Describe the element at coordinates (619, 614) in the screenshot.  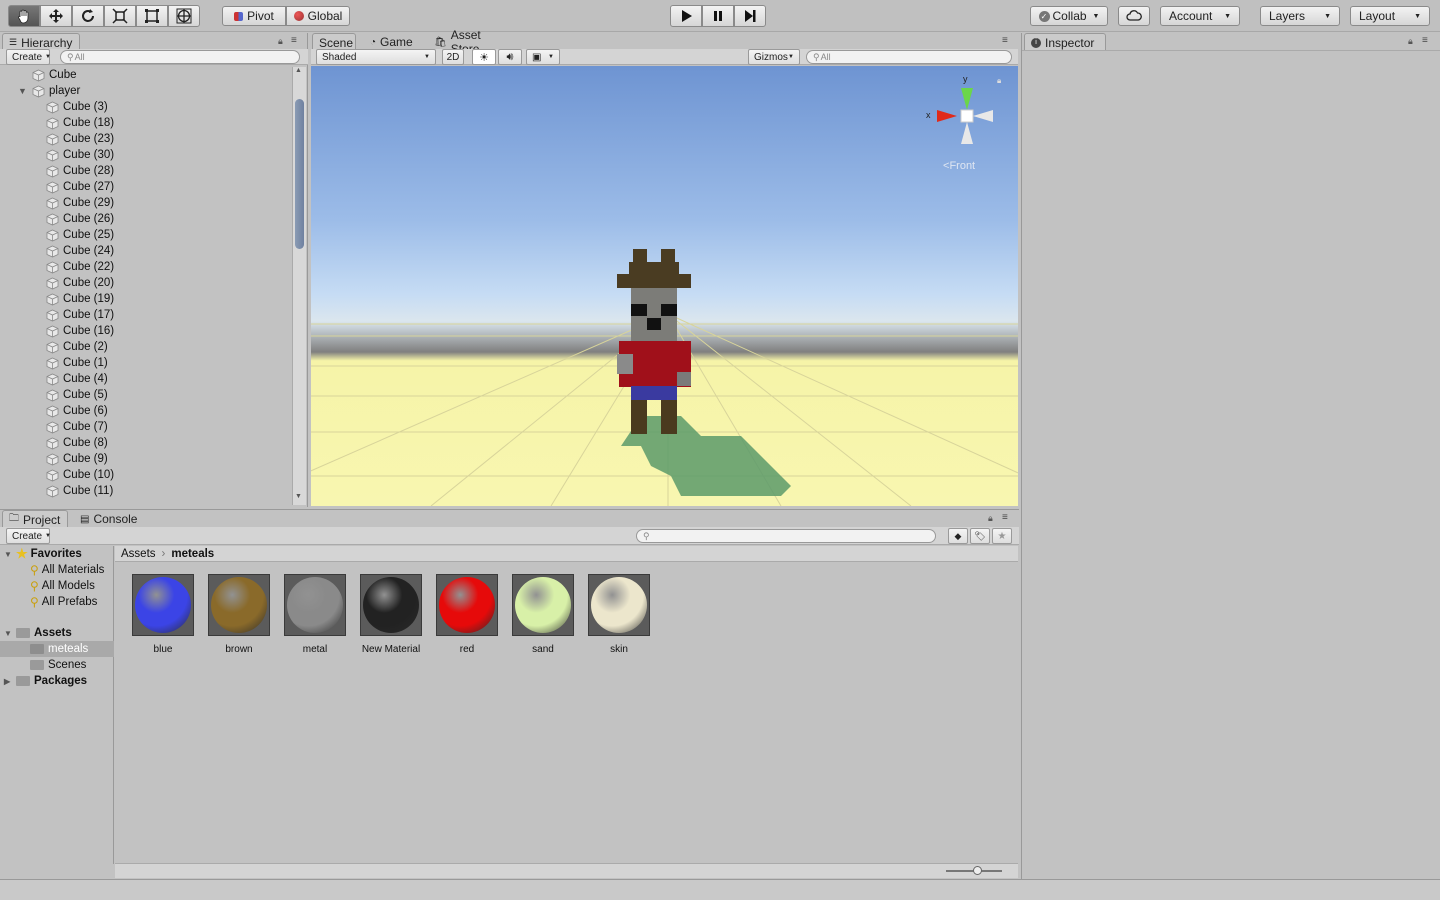
I see `material-asset: skin` at that location.